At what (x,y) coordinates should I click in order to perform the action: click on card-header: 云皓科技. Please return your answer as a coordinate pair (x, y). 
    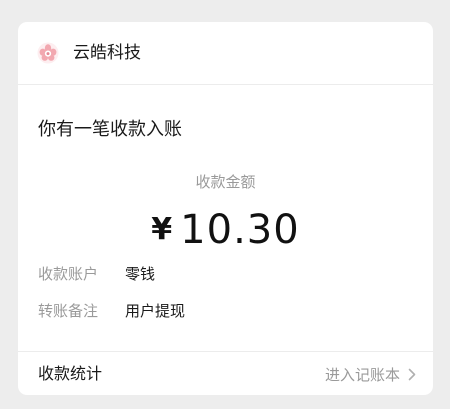
    Looking at the image, I should click on (225, 53).